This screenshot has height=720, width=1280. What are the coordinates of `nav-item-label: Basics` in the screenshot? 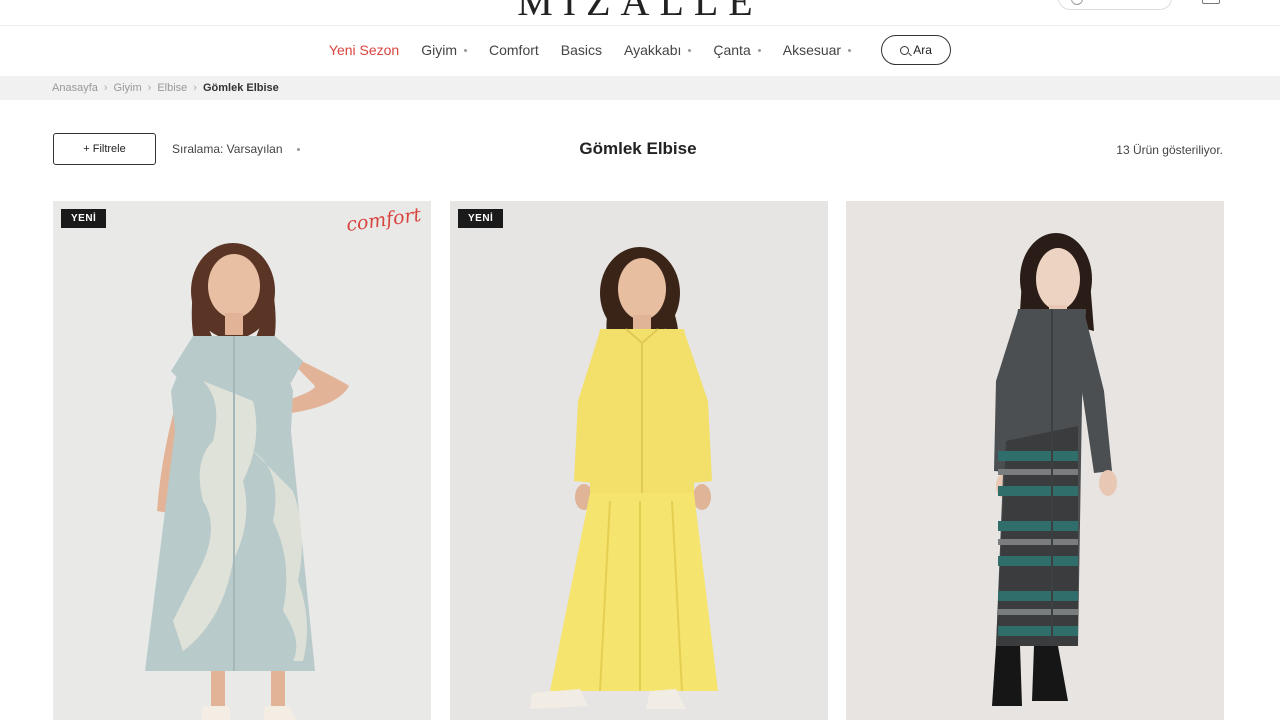 It's located at (581, 50).